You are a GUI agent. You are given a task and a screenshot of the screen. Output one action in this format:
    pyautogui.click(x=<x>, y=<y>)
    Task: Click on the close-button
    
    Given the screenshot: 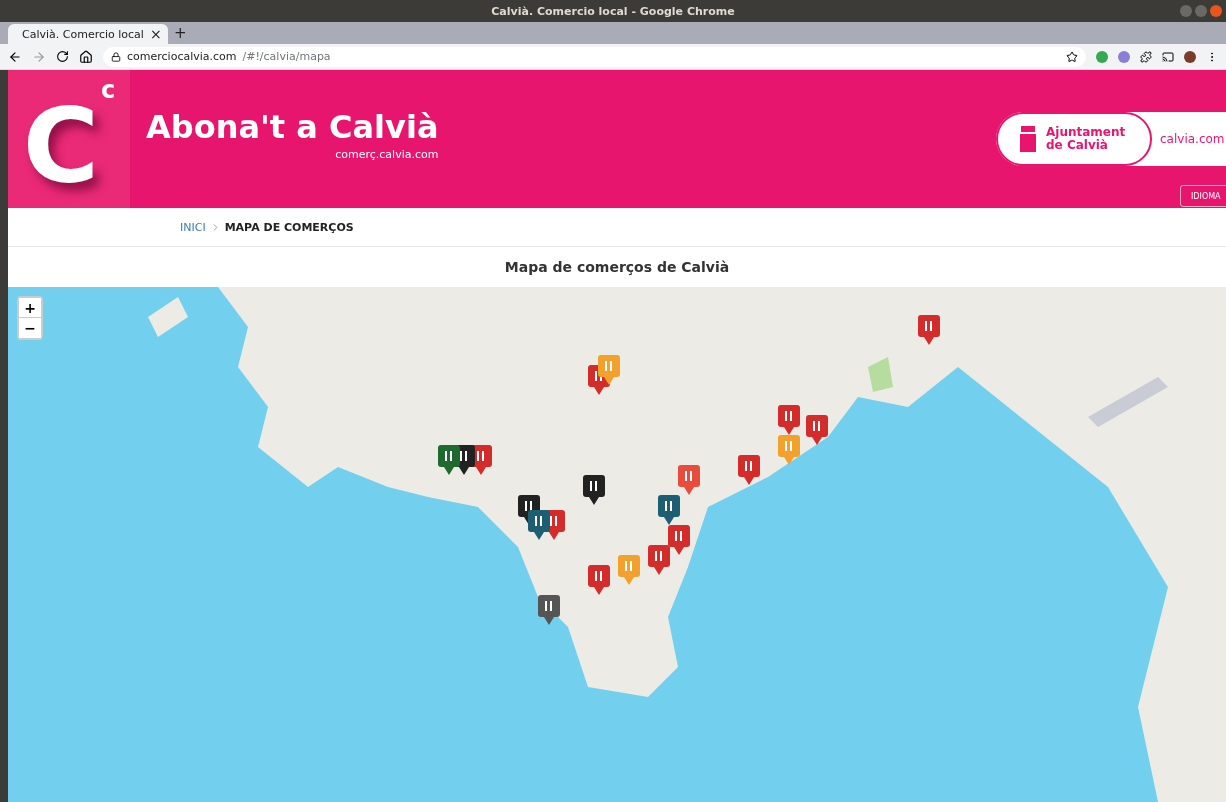 What is the action you would take?
    pyautogui.click(x=1216, y=11)
    